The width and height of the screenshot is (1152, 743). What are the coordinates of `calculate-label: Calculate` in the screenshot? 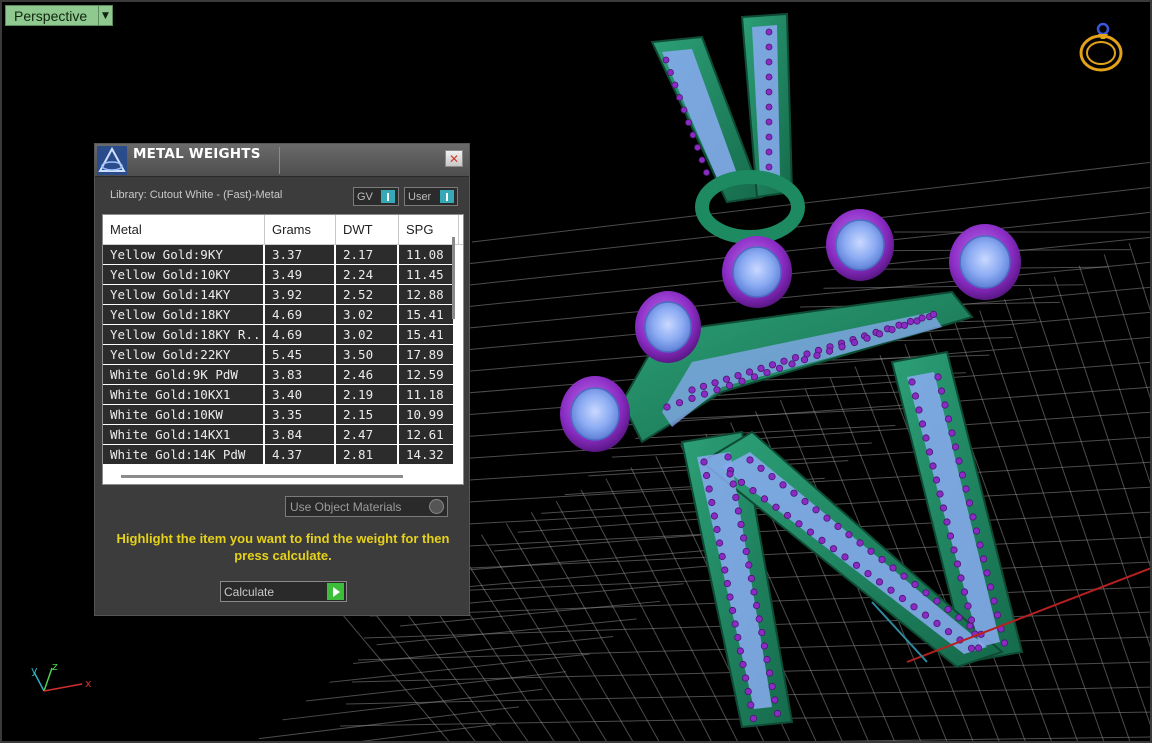 It's located at (249, 591).